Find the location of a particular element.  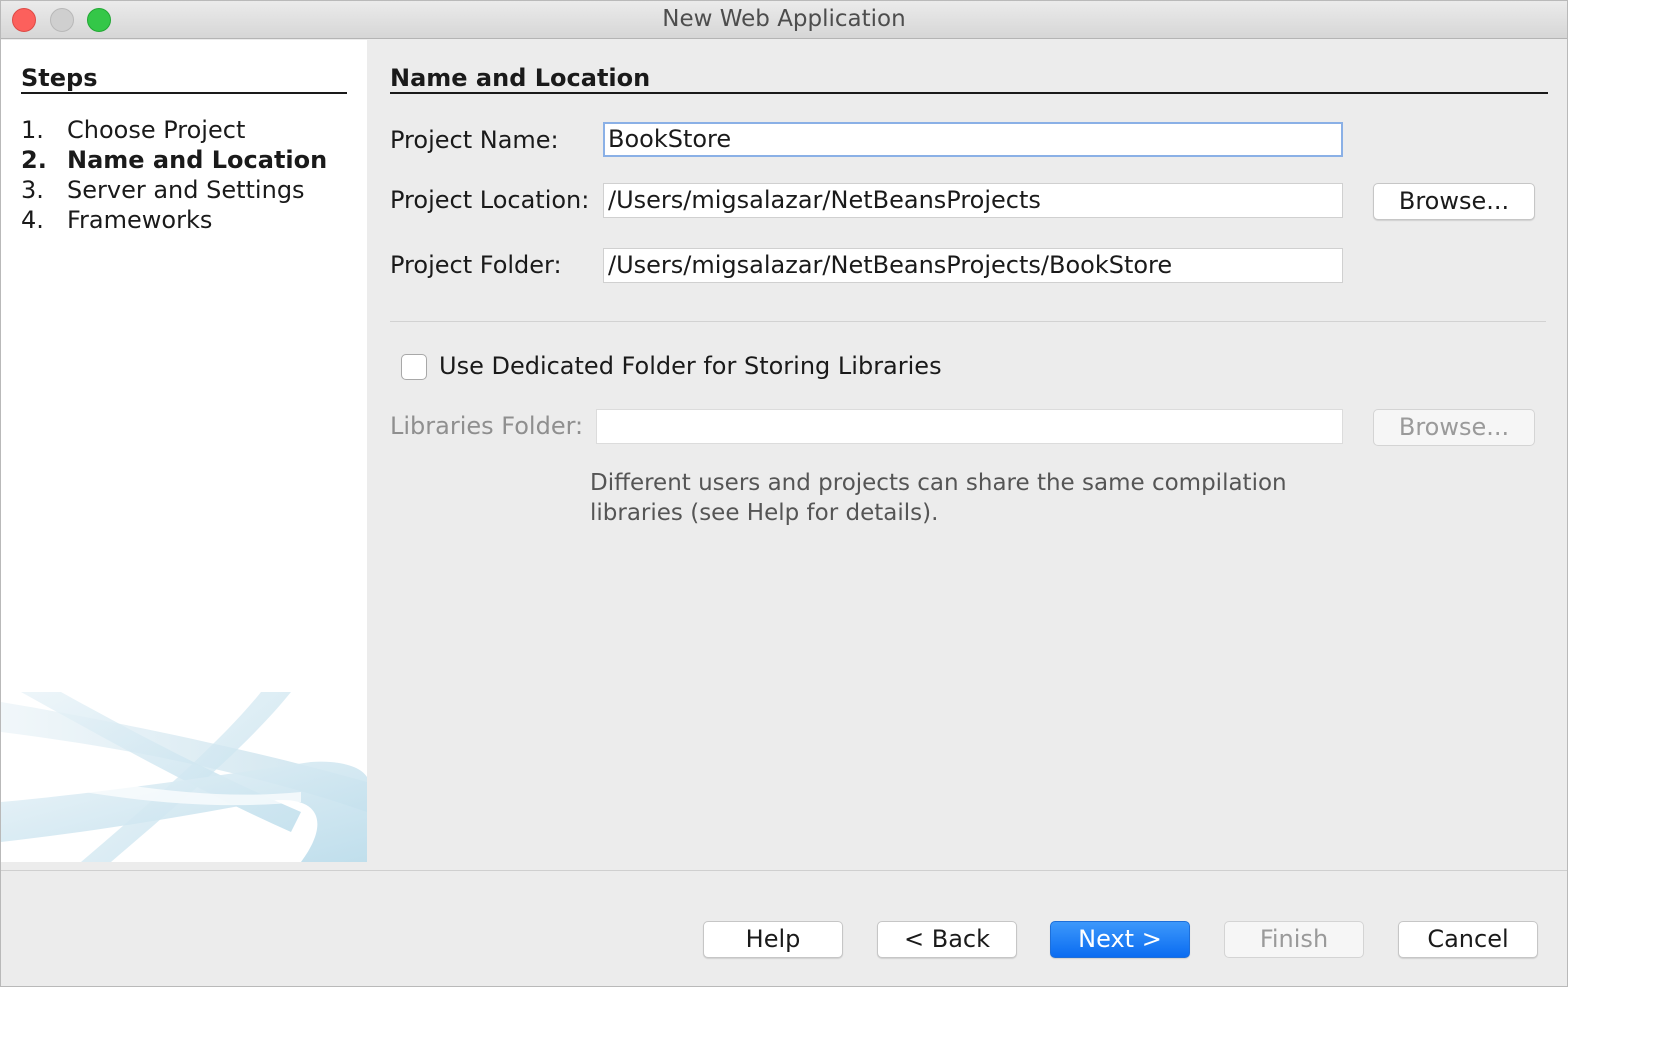

netbeans-swoosh-decoration is located at coordinates (184, 777).